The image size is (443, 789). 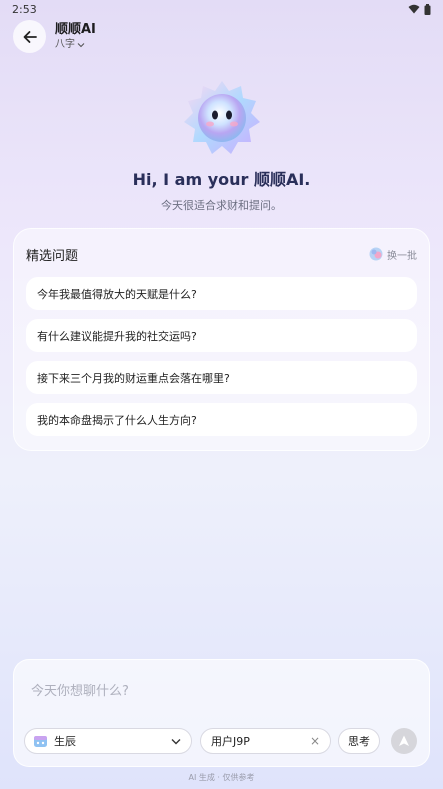 I want to click on think-toggle: 思考, so click(x=359, y=741).